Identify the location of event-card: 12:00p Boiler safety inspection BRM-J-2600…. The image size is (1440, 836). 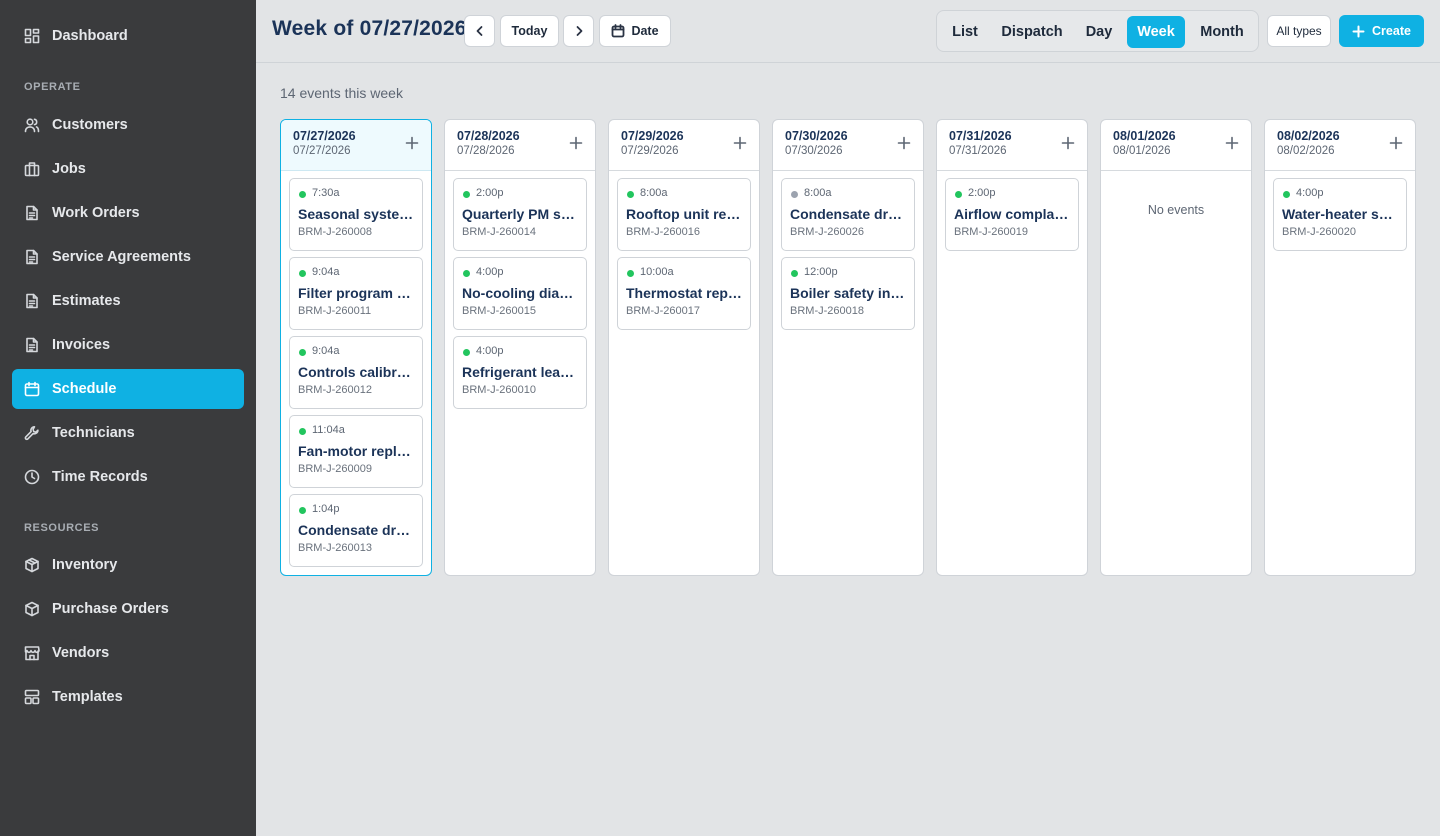
(848, 293).